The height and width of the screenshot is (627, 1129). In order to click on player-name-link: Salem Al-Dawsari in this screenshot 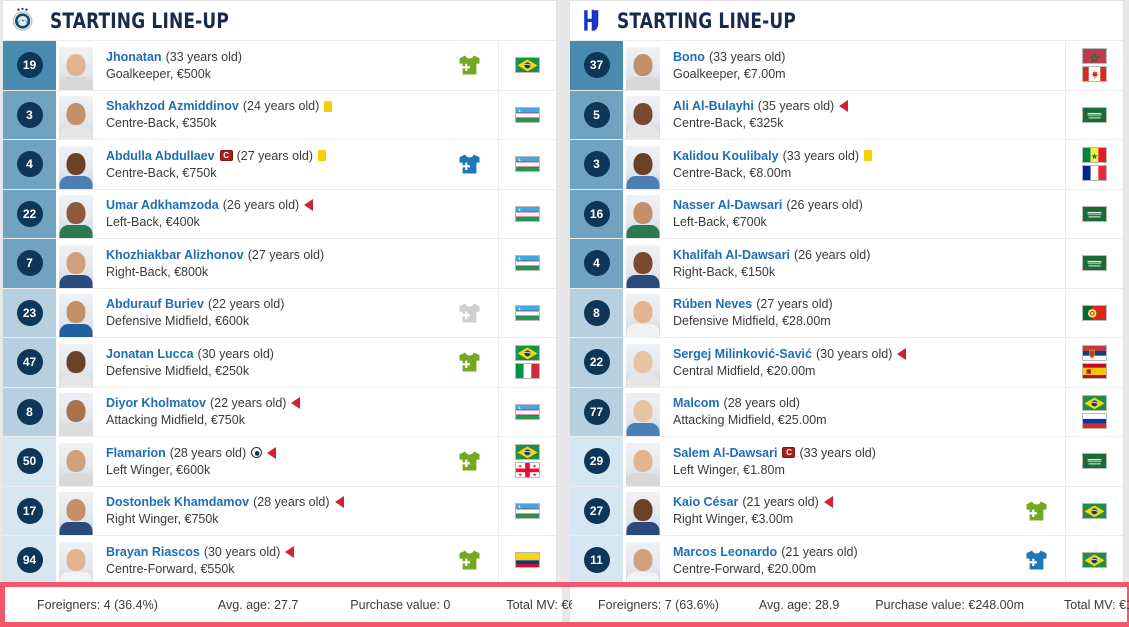, I will do `click(725, 453)`.